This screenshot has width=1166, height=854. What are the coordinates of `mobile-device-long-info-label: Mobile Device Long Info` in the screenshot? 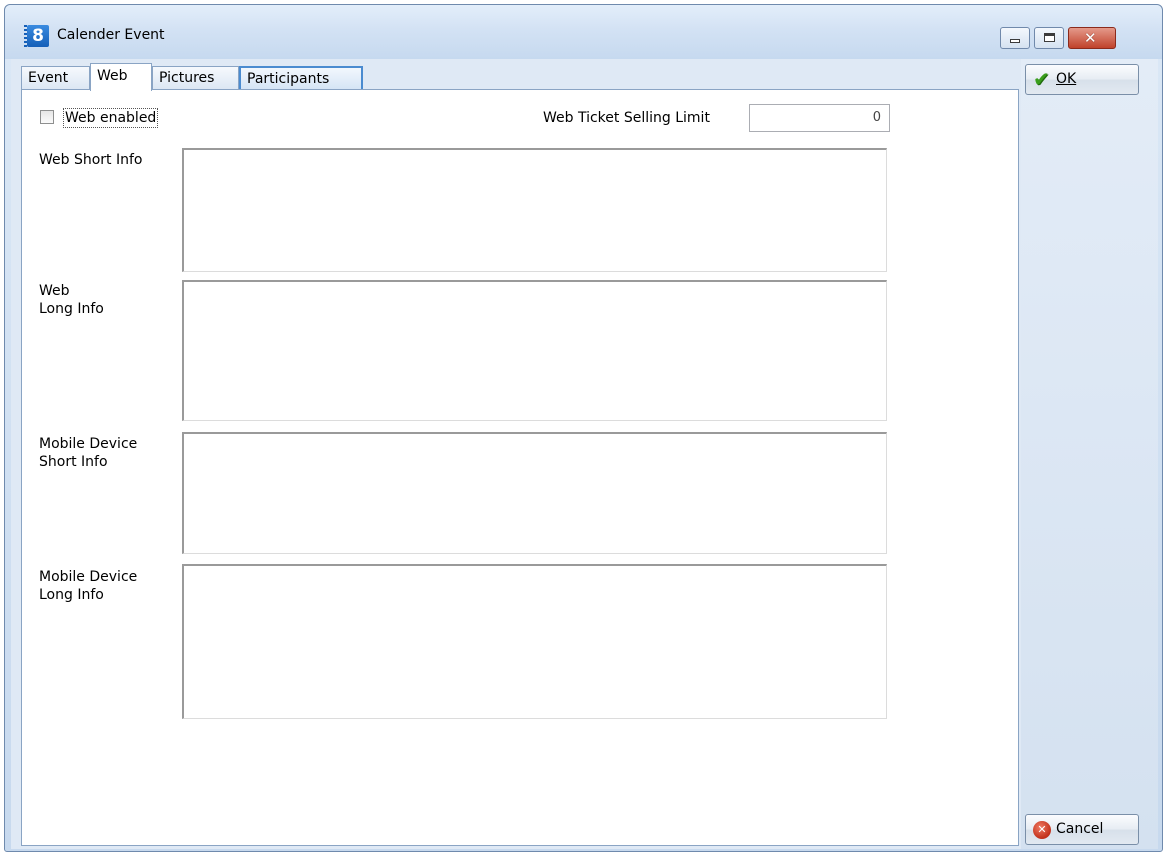 It's located at (88, 586).